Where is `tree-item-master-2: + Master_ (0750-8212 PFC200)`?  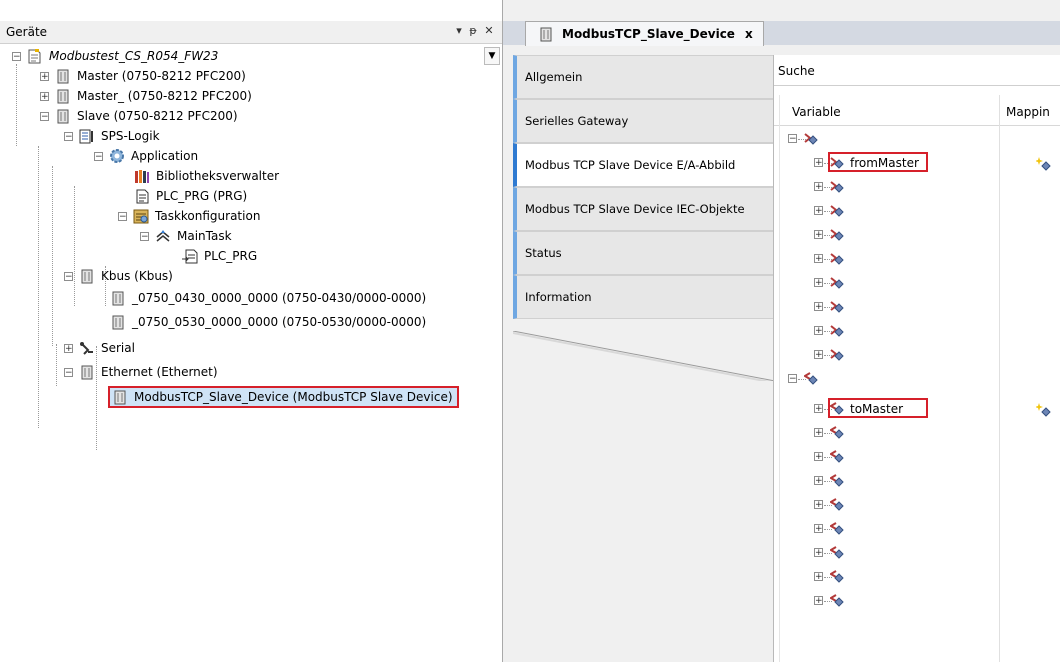 tree-item-master-2: + Master_ (0750-8212 PFC200) is located at coordinates (146, 96).